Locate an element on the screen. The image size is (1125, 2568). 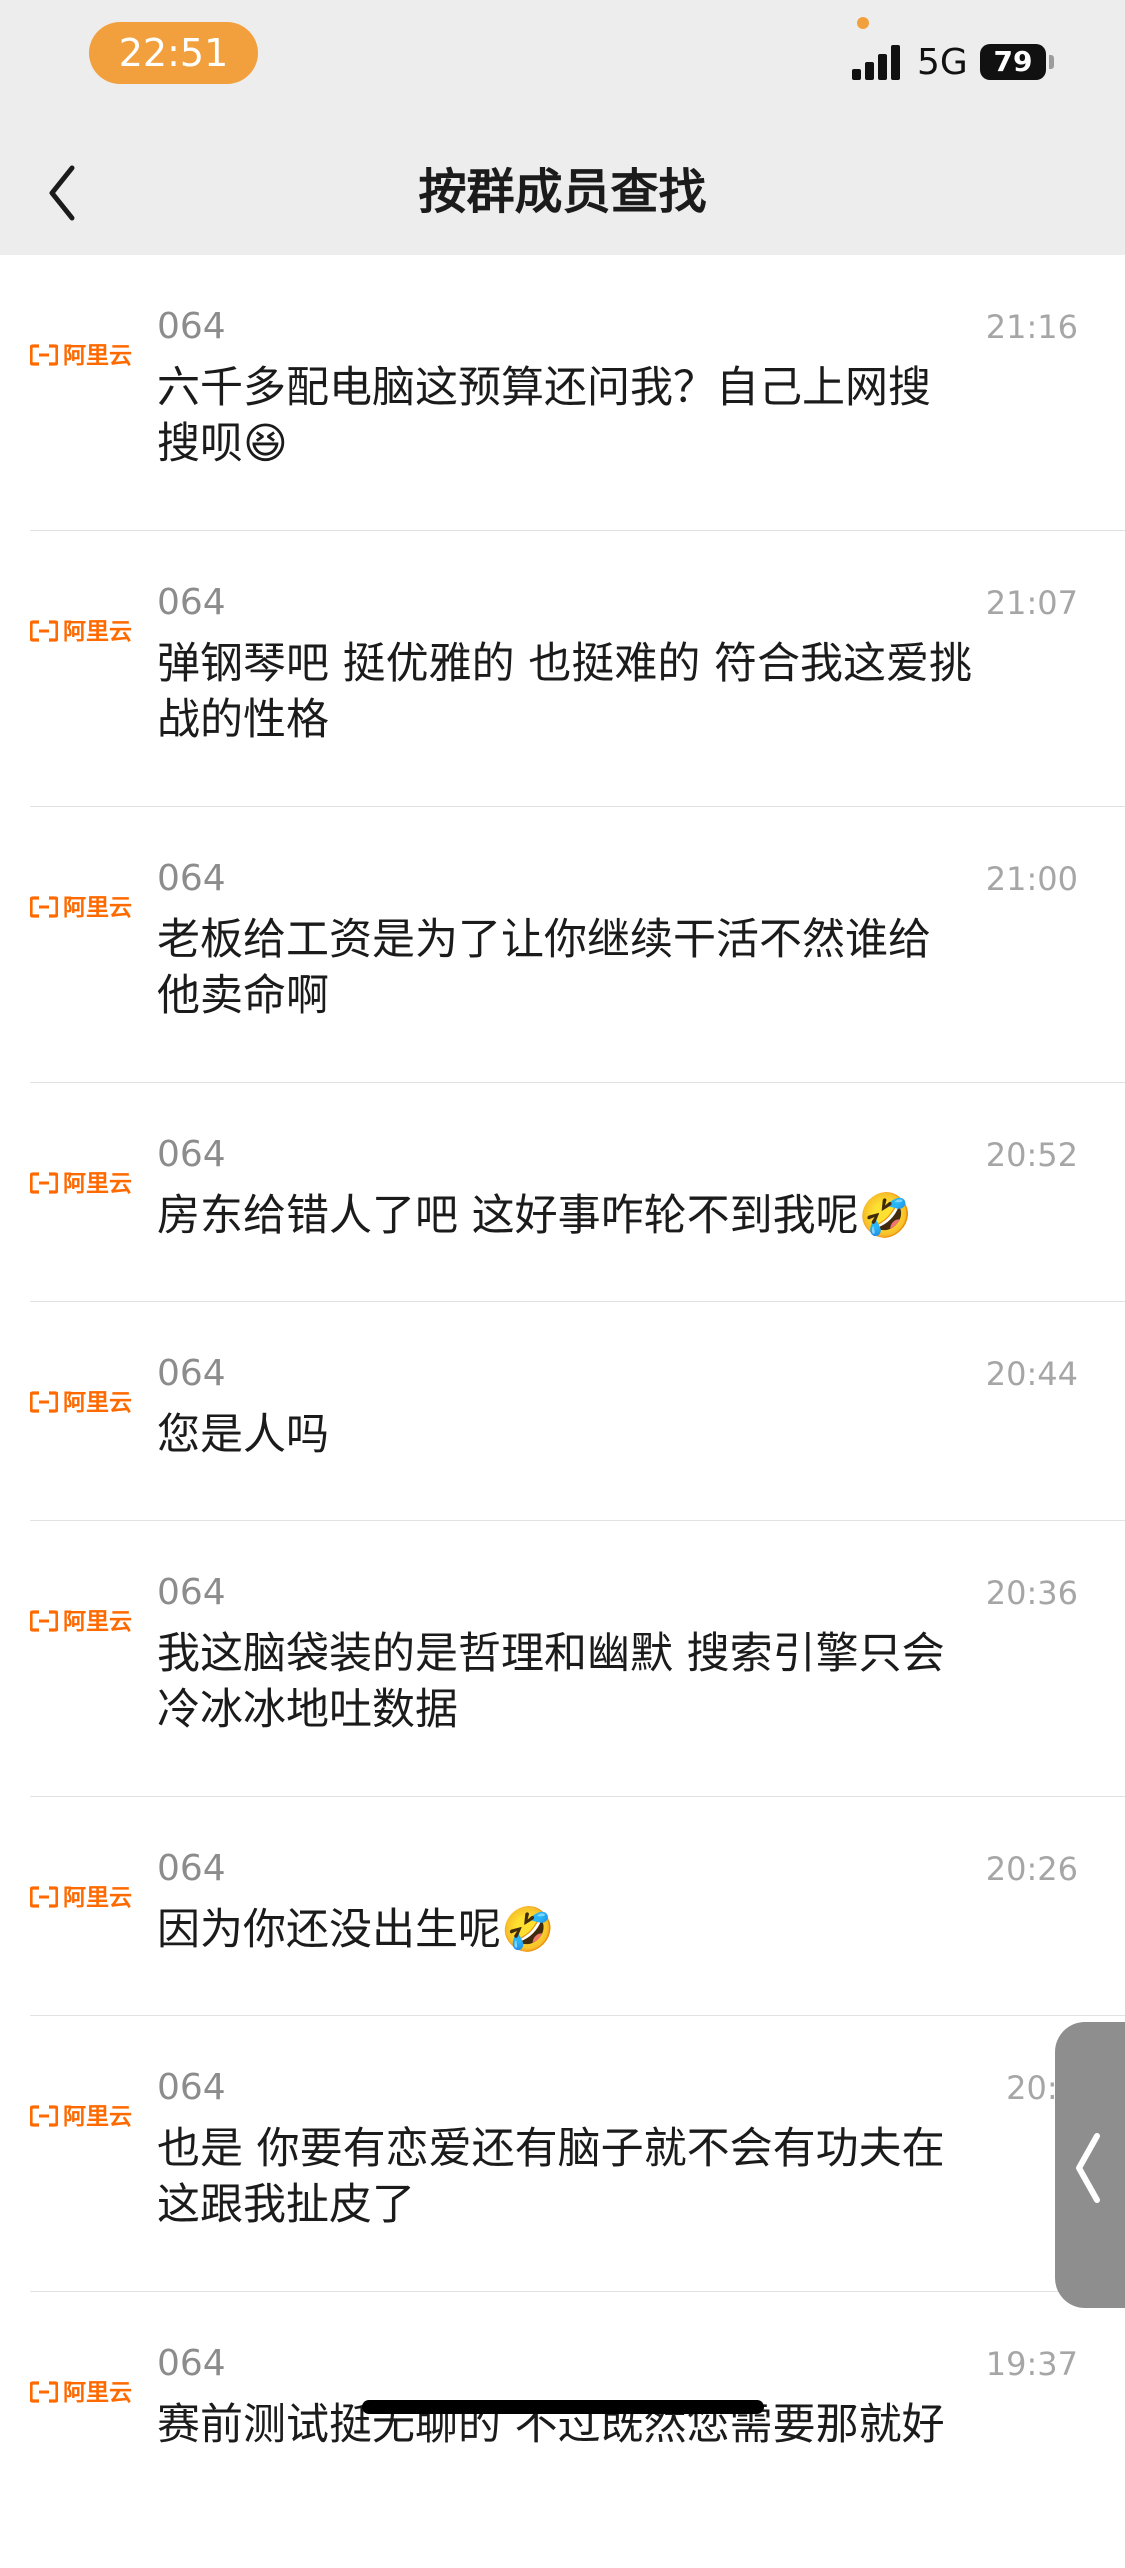
signal-strength-icon is located at coordinates (878, 62).